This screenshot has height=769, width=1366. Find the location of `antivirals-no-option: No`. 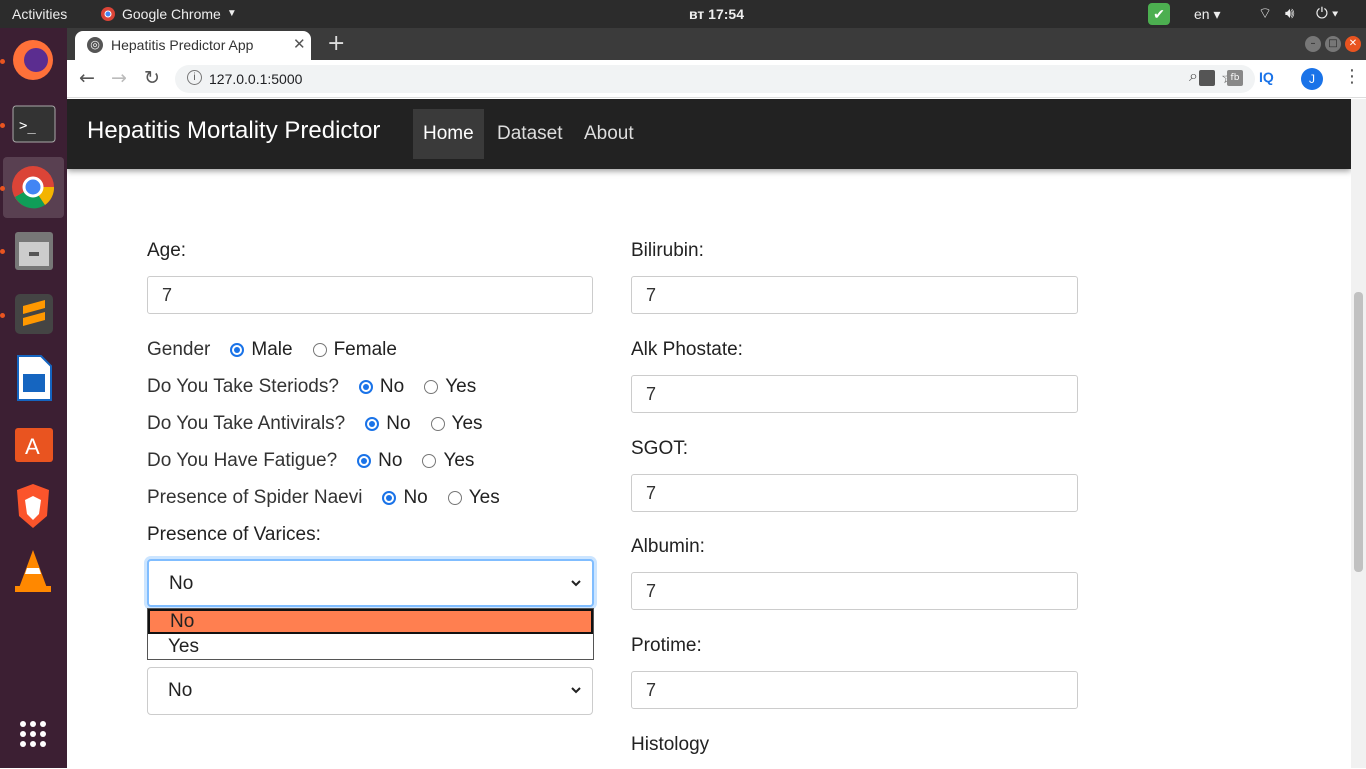

antivirals-no-option: No is located at coordinates (388, 424).